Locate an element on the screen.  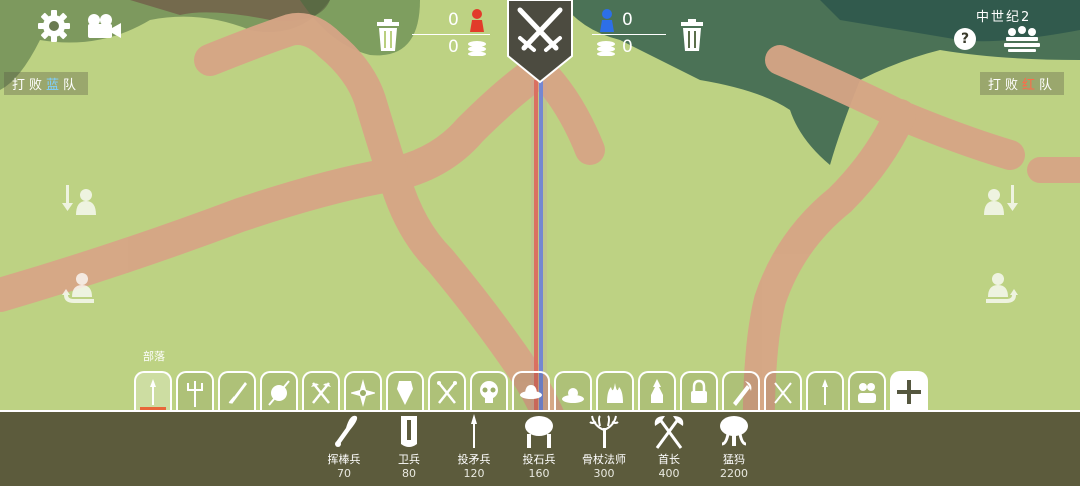
defeat-blue-label: 打败蓝队 is located at coordinates (46, 83).